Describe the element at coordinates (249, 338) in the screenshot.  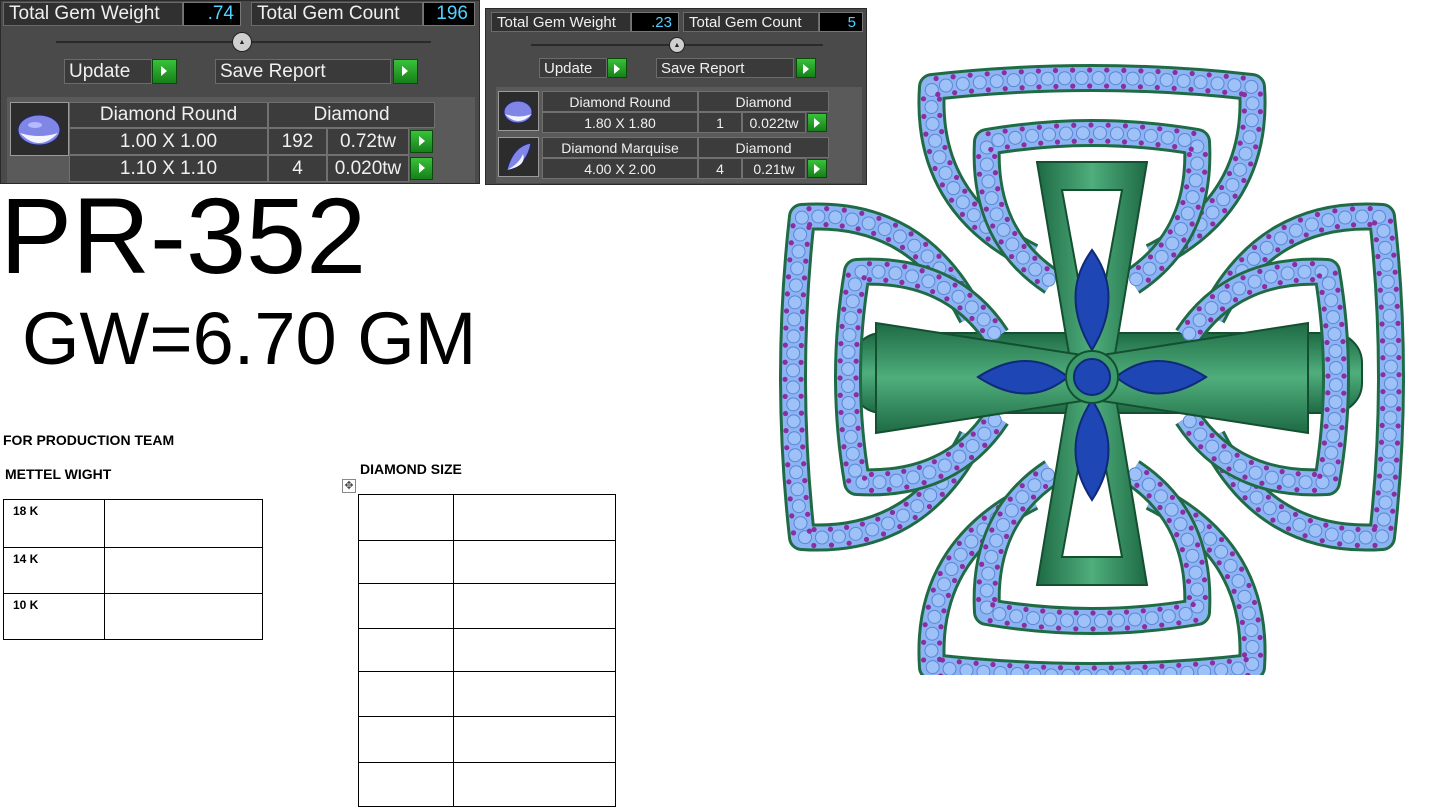
I see `gross-weight: GW=6.70 GM` at that location.